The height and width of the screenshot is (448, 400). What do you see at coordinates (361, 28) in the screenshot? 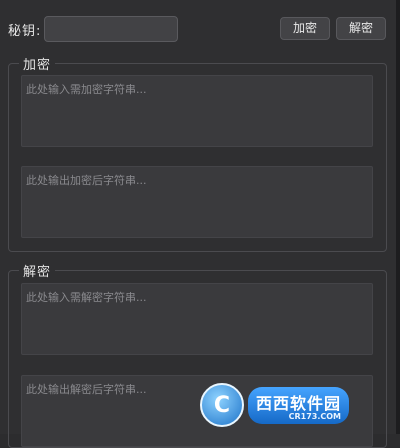
I see `decrypt-button: 解密` at bounding box center [361, 28].